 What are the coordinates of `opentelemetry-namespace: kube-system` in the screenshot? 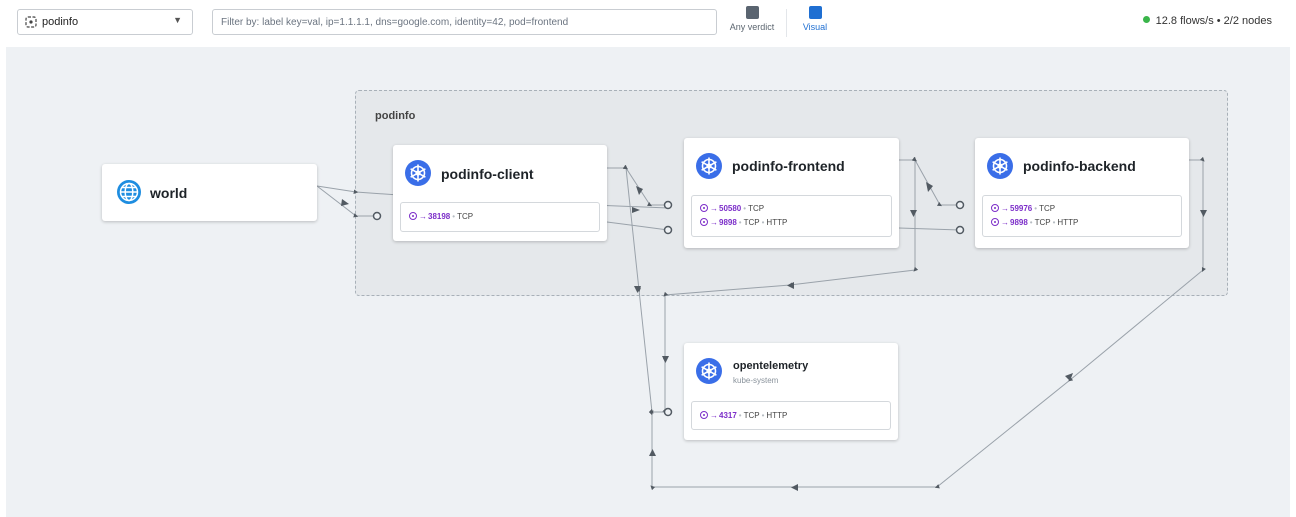 It's located at (756, 380).